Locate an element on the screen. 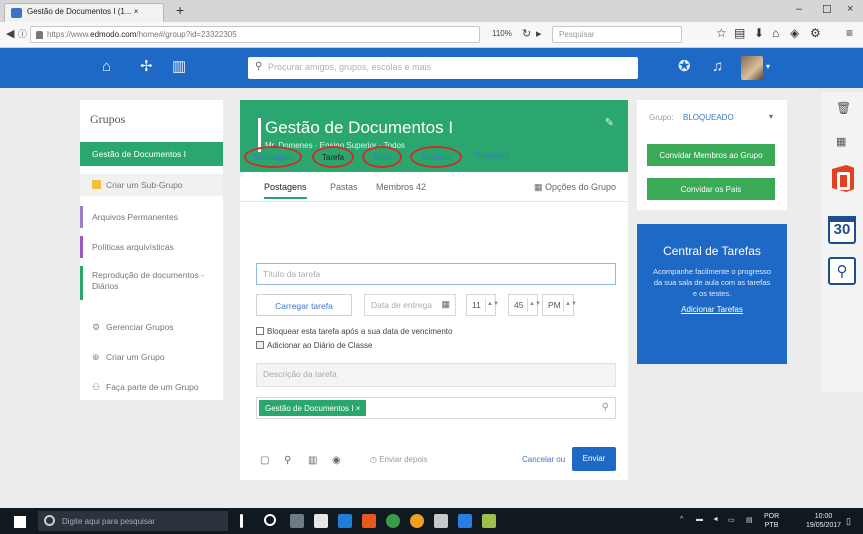 The width and height of the screenshot is (863, 534). notifications-icon: ♫ is located at coordinates (717, 67).